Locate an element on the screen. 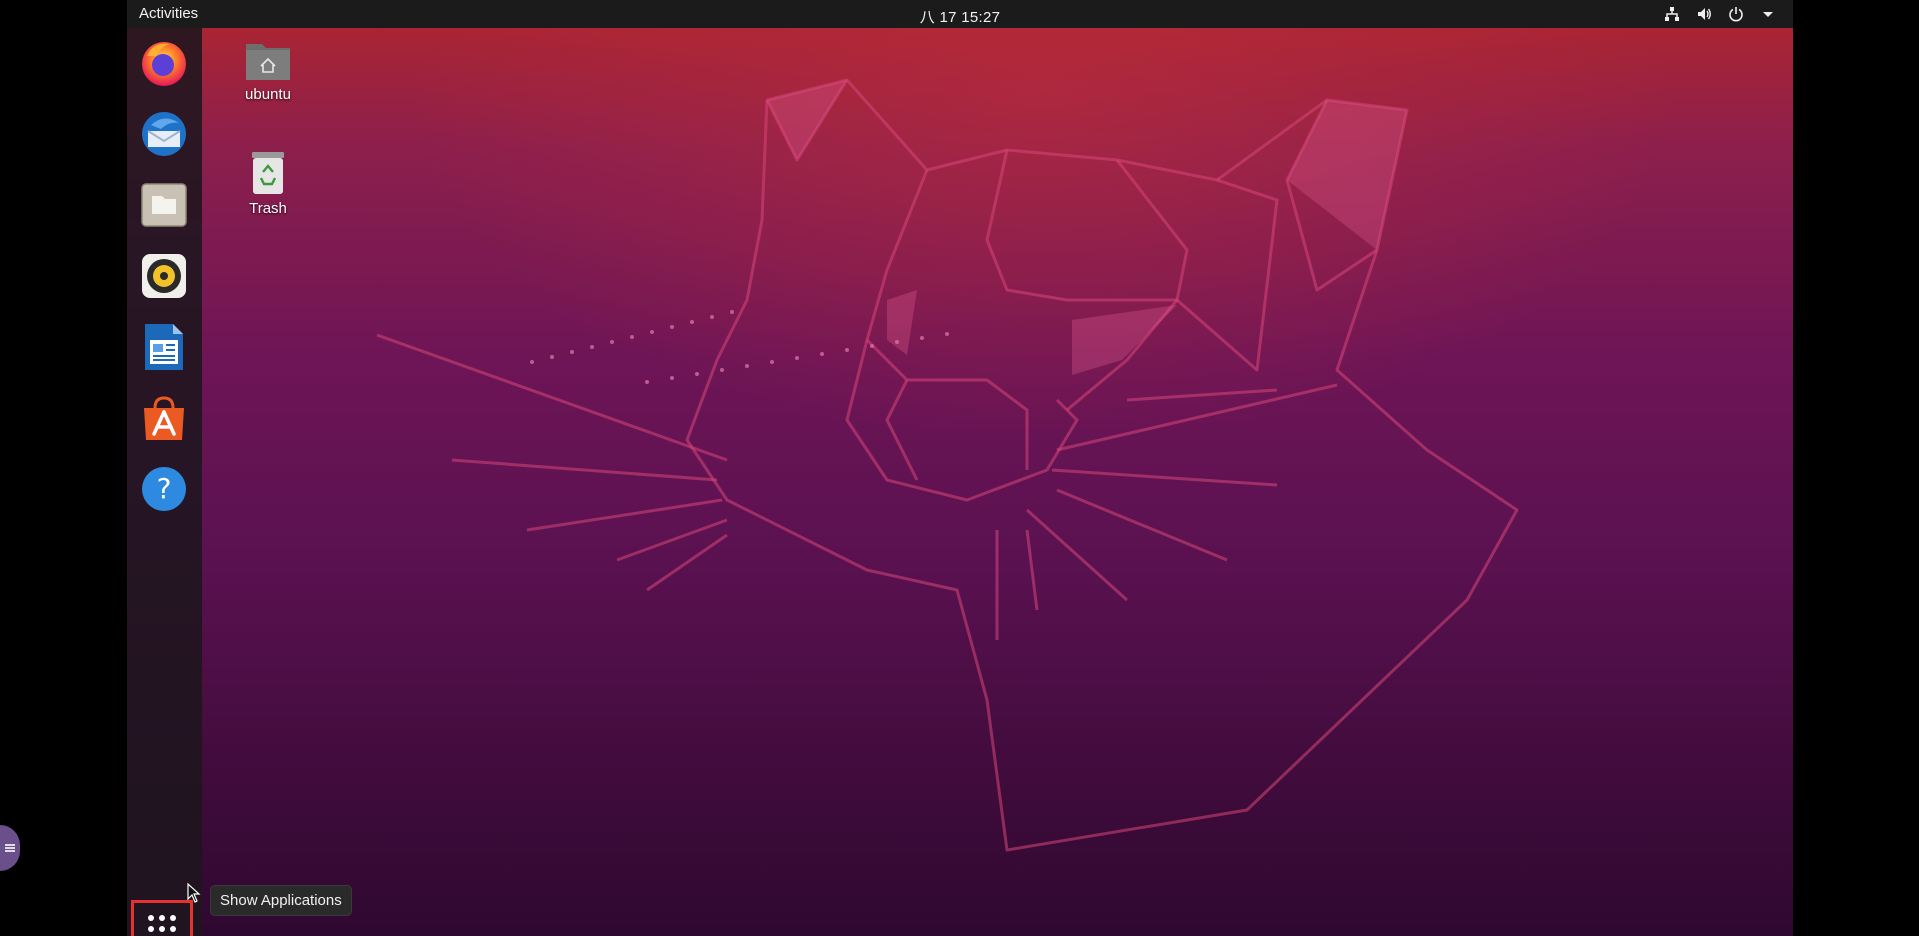 This screenshot has width=1919, height=936. menu-icon is located at coordinates (10, 848).